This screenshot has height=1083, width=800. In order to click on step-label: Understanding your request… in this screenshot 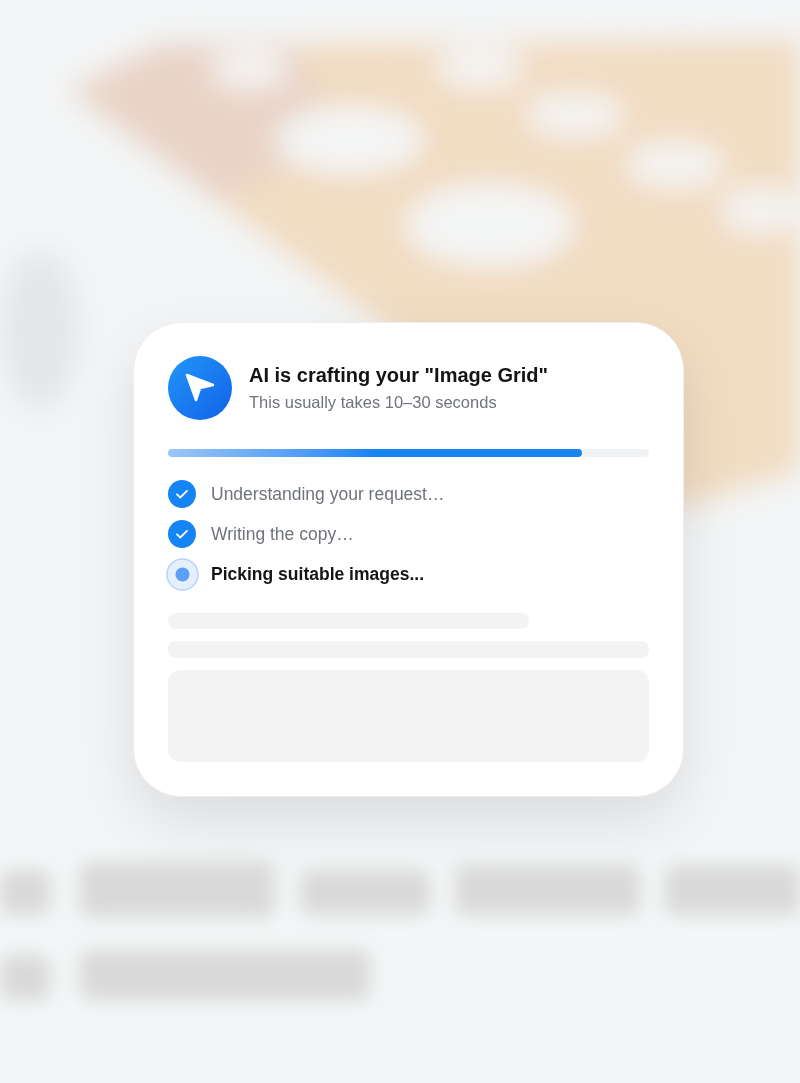, I will do `click(328, 494)`.